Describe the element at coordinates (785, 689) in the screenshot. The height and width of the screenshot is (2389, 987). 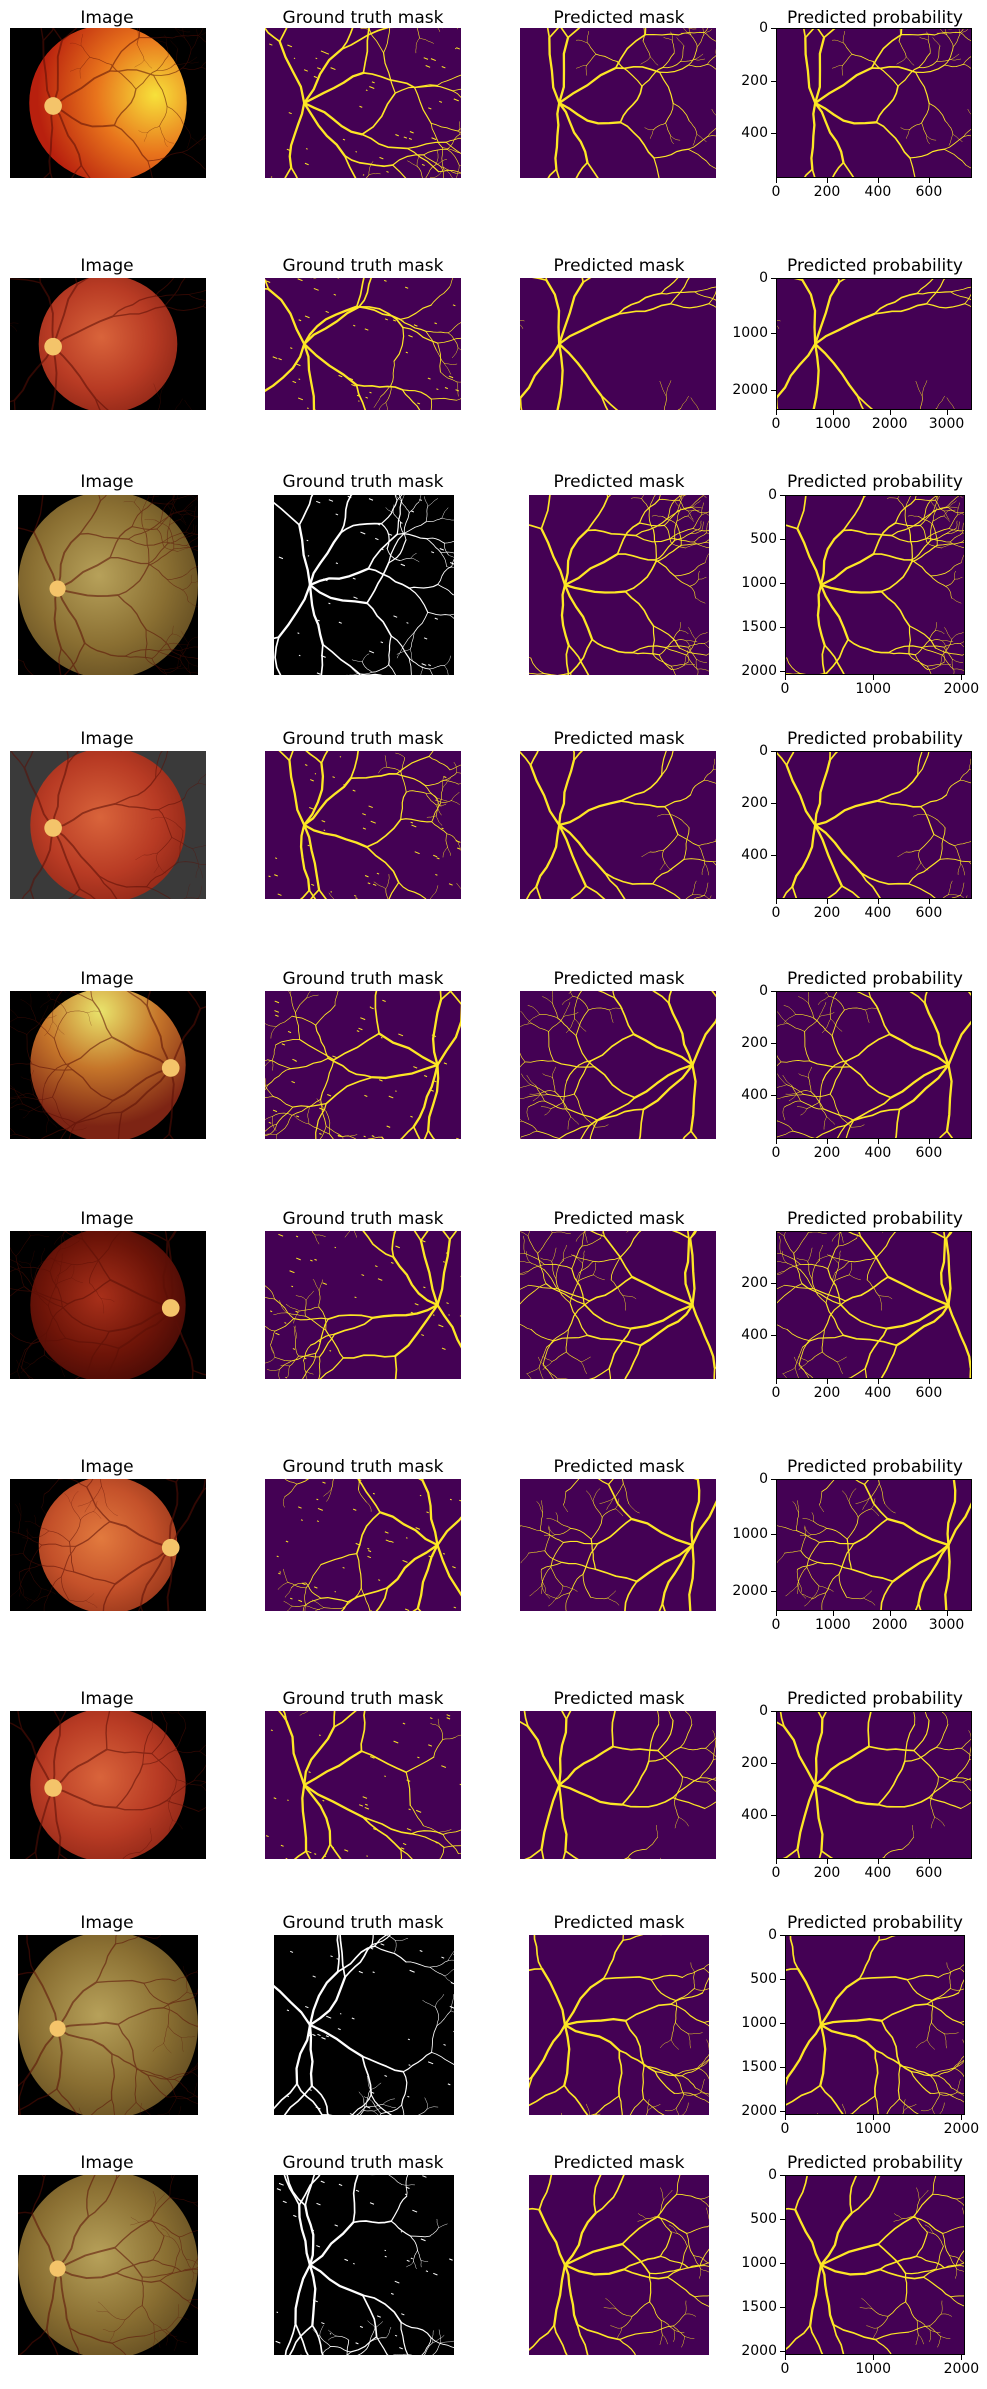
I see `x-tick-label: 0` at that location.